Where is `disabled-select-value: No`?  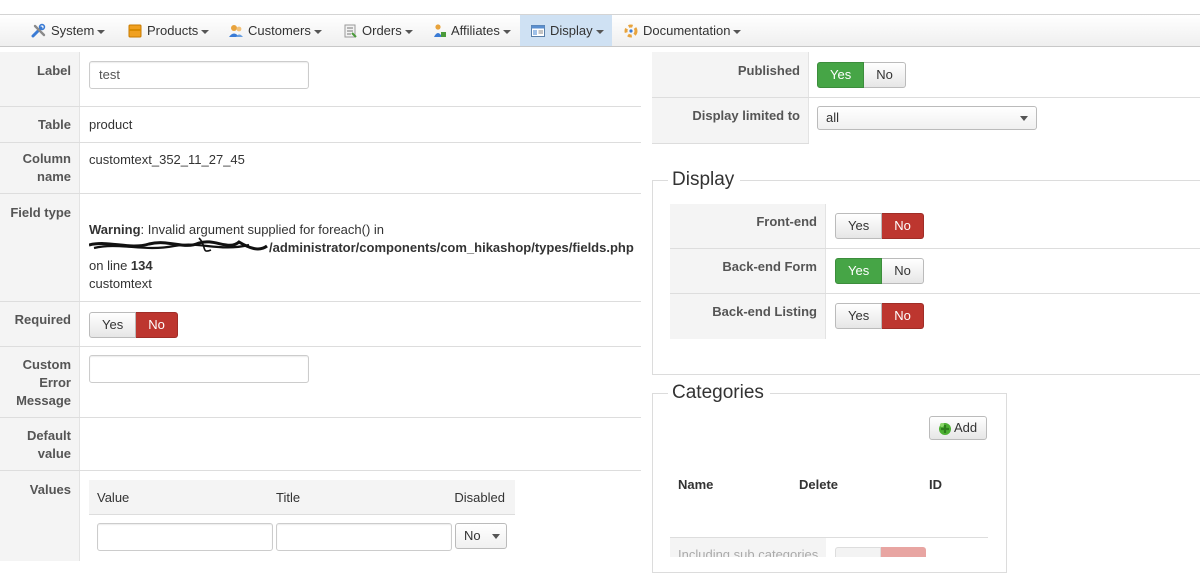
disabled-select-value: No is located at coordinates (472, 535).